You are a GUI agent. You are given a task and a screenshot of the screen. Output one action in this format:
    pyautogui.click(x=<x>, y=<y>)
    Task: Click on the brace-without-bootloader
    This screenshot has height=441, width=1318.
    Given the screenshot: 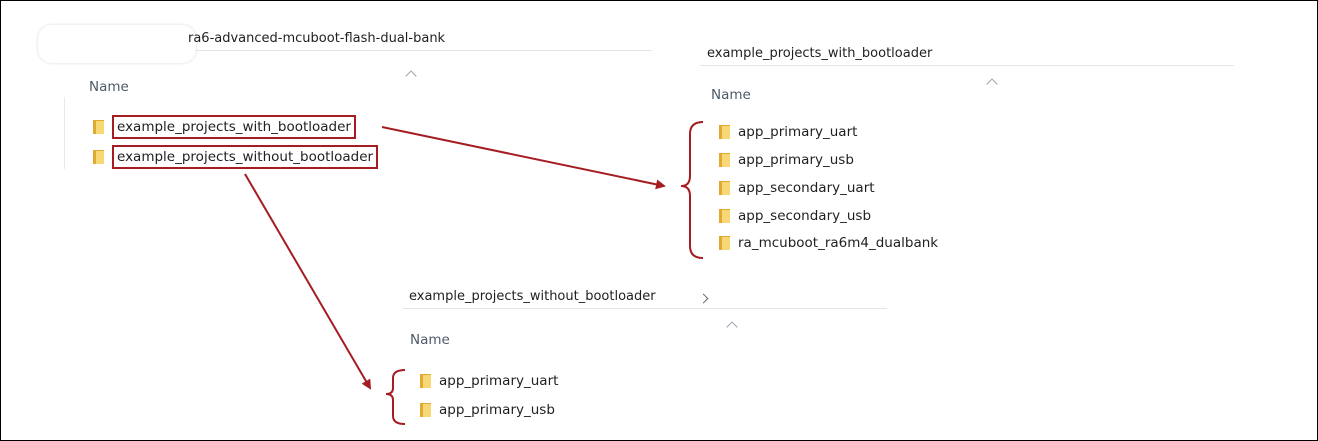 What is the action you would take?
    pyautogui.click(x=395, y=397)
    